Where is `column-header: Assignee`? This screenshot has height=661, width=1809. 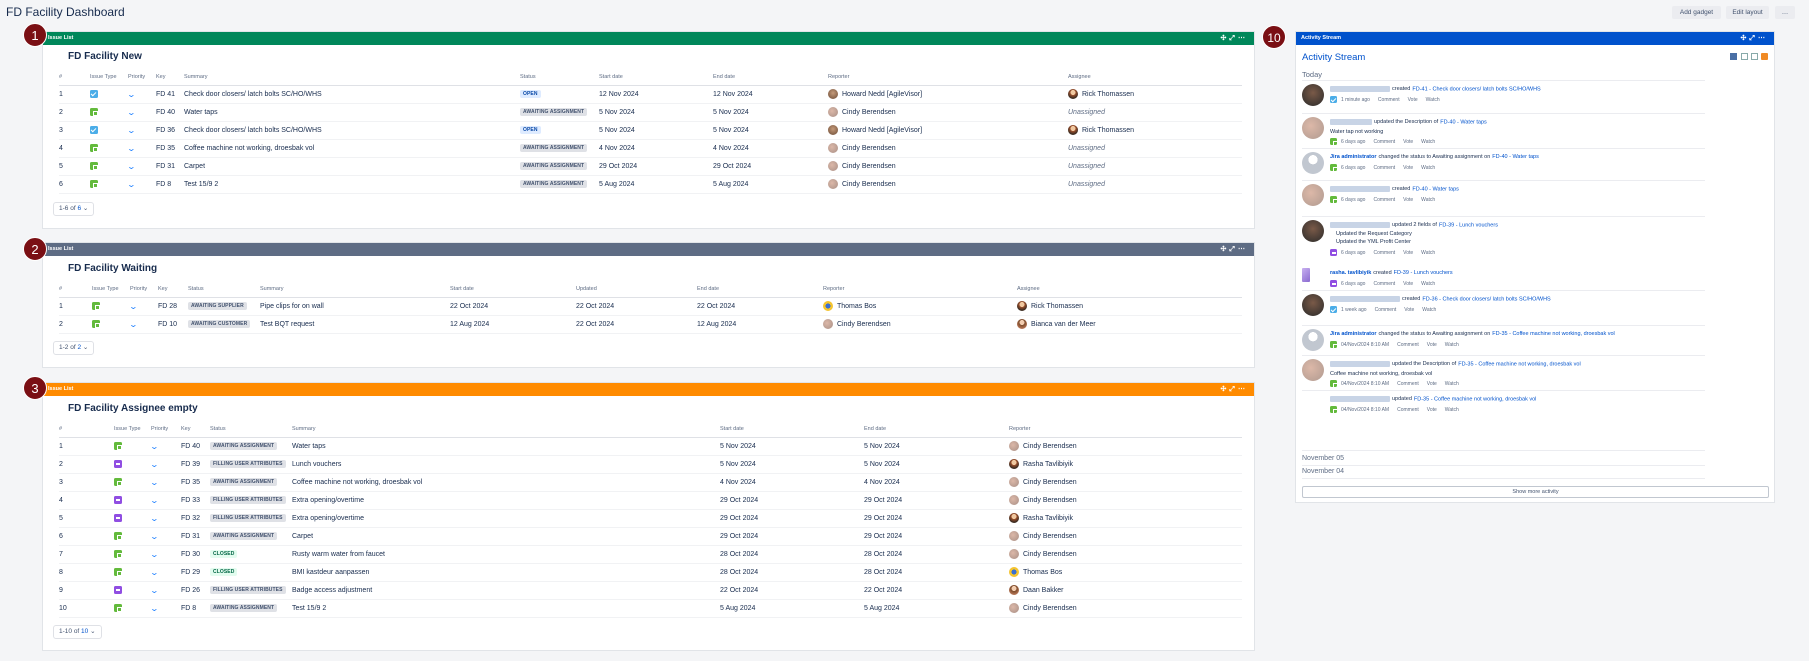
column-header: Assignee is located at coordinates (1129, 290).